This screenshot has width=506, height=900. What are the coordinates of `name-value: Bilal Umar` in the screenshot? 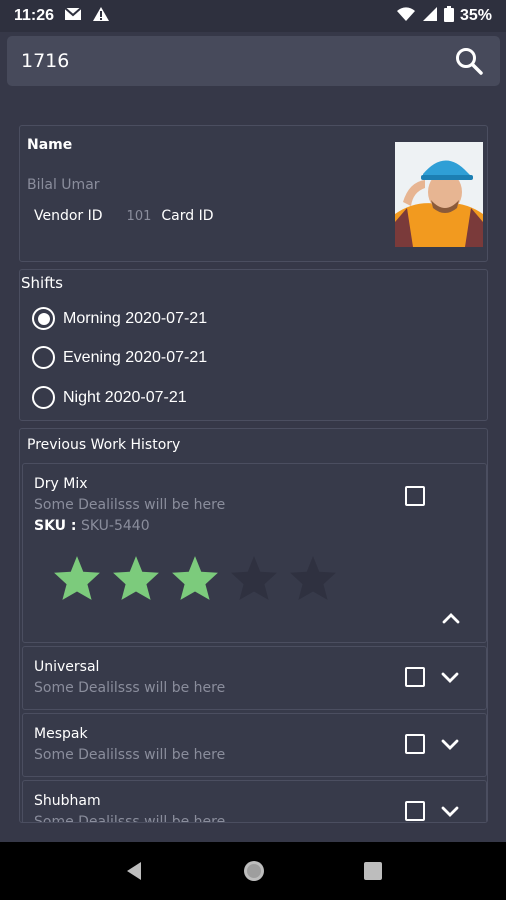 It's located at (63, 185).